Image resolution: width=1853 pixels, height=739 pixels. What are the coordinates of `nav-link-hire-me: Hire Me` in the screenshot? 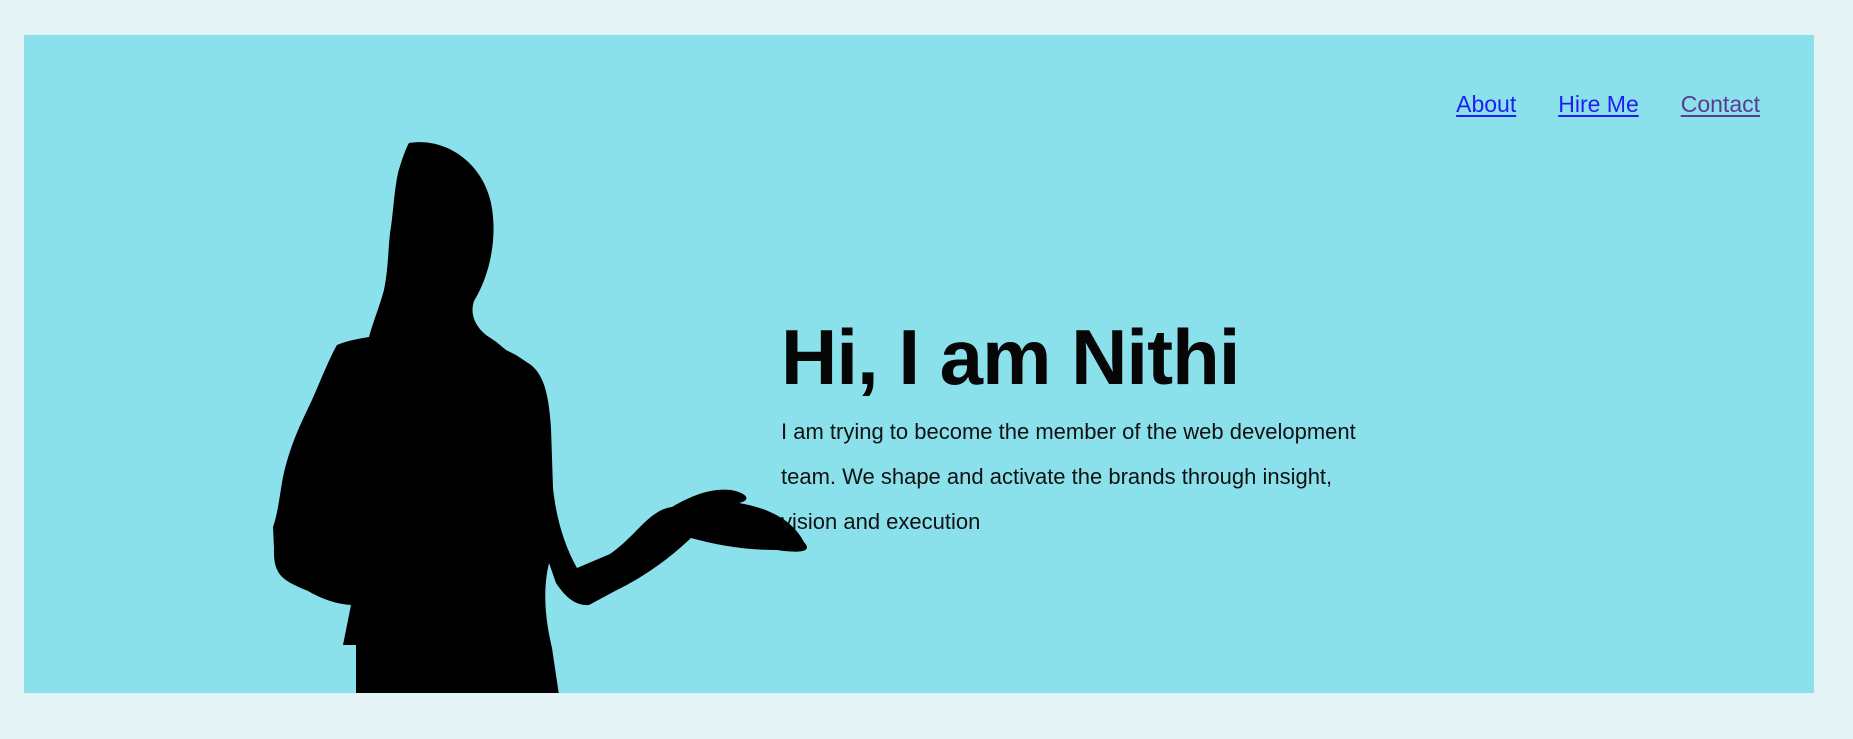 It's located at (1598, 104).